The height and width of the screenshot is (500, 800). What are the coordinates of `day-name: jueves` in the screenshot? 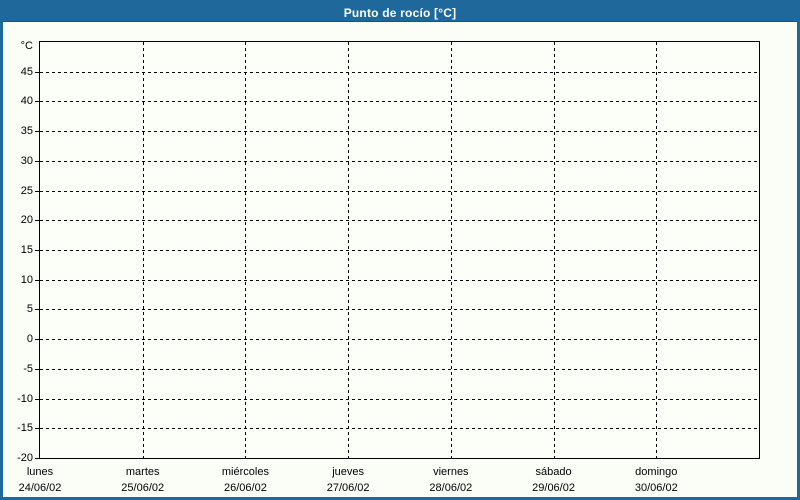 It's located at (348, 472).